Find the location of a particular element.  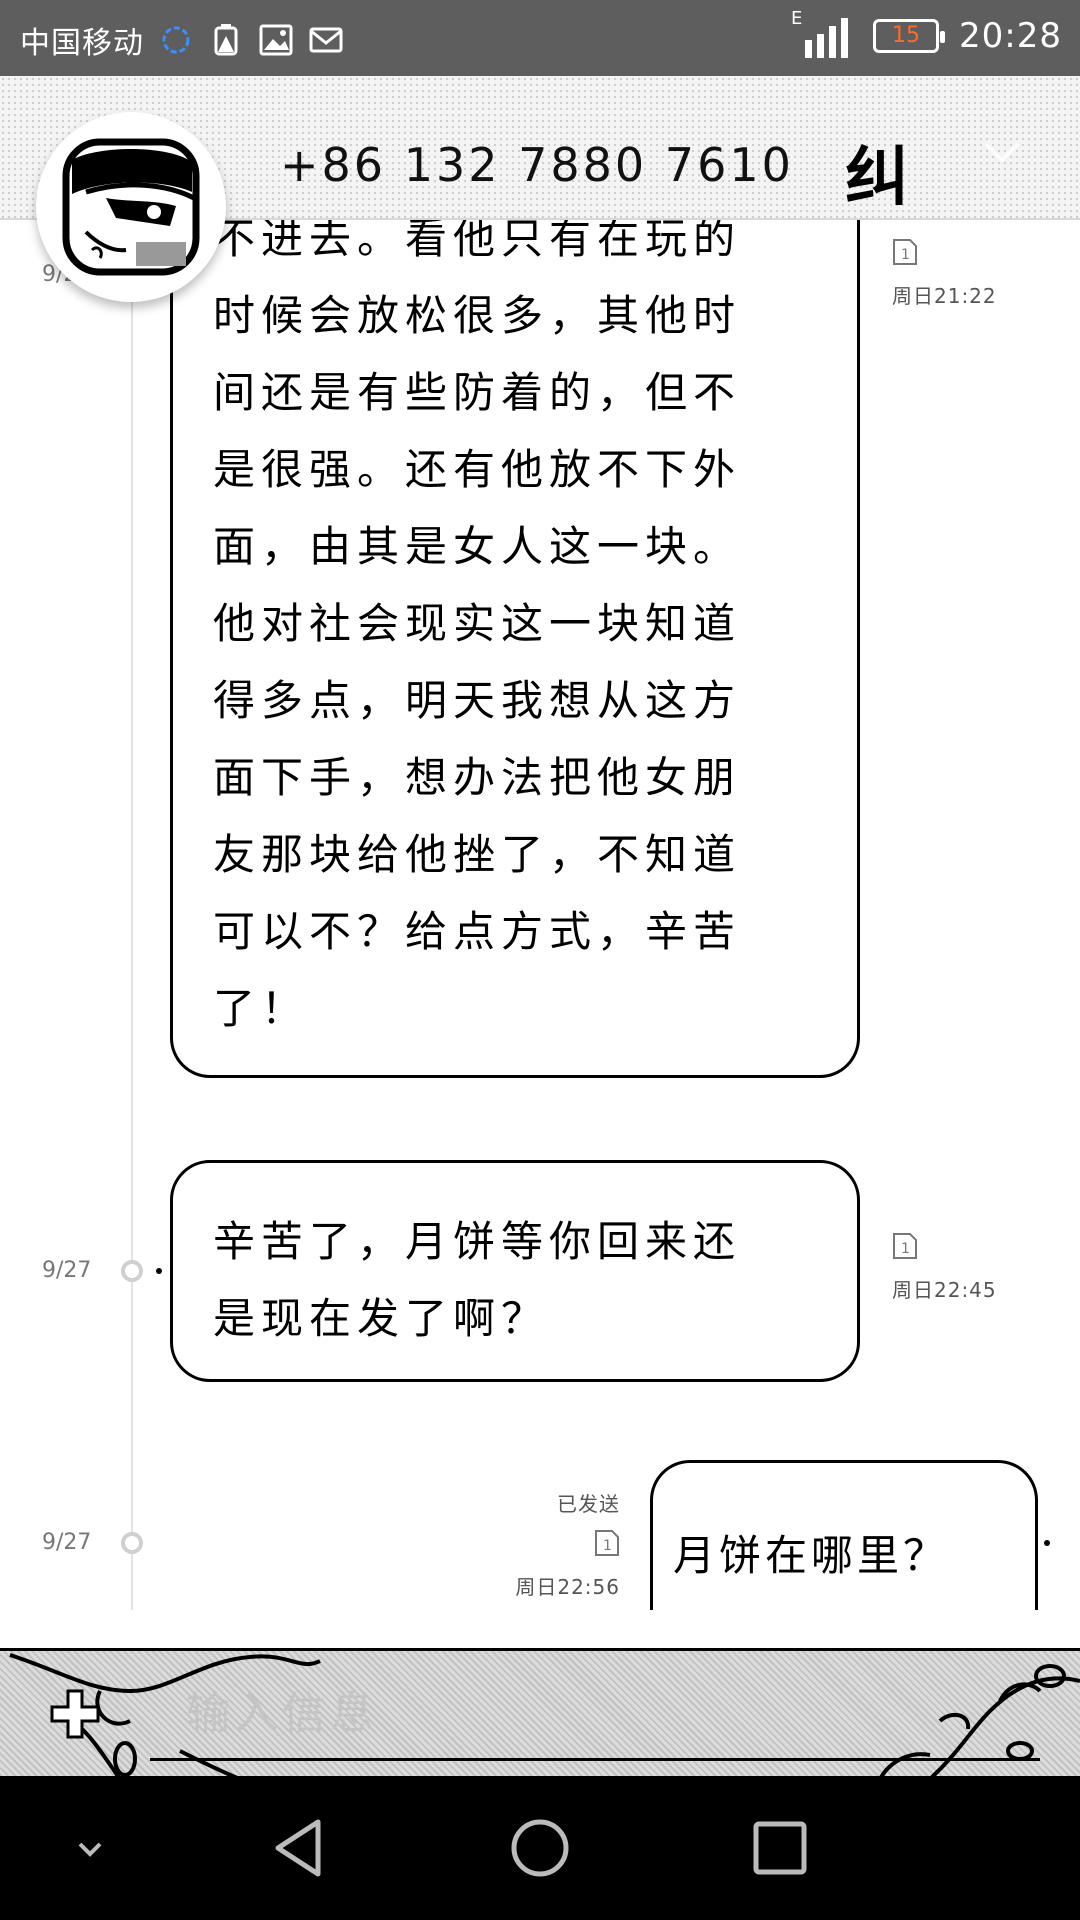

brand-mark: 纠 is located at coordinates (877, 177).